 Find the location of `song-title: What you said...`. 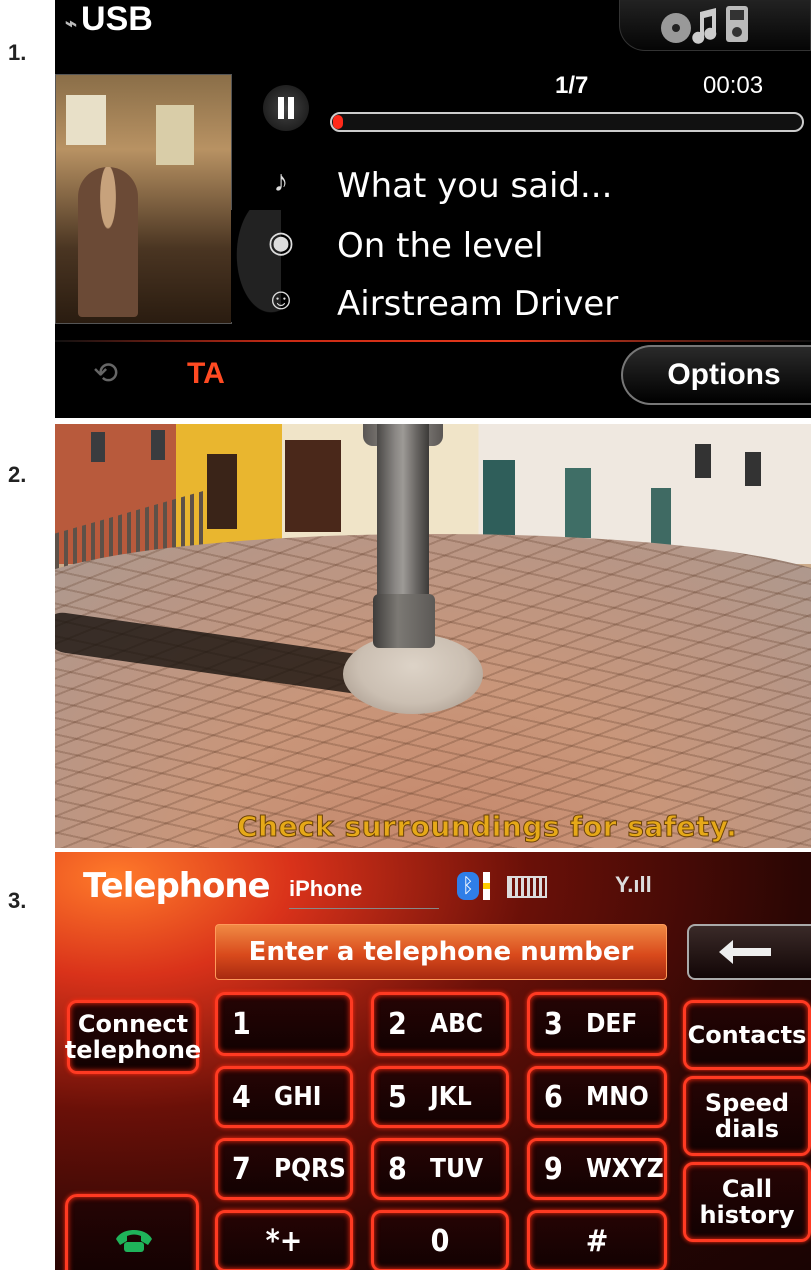

song-title: What you said... is located at coordinates (475, 186).